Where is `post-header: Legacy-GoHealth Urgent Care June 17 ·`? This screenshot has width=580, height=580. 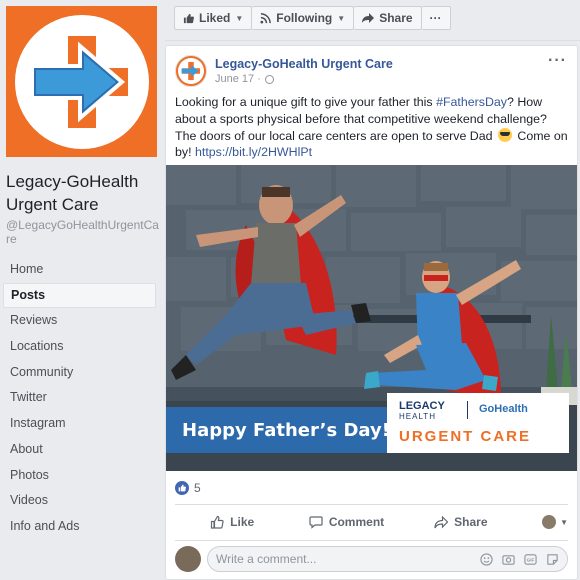 post-header: Legacy-GoHealth Urgent Care June 17 · is located at coordinates (284, 71).